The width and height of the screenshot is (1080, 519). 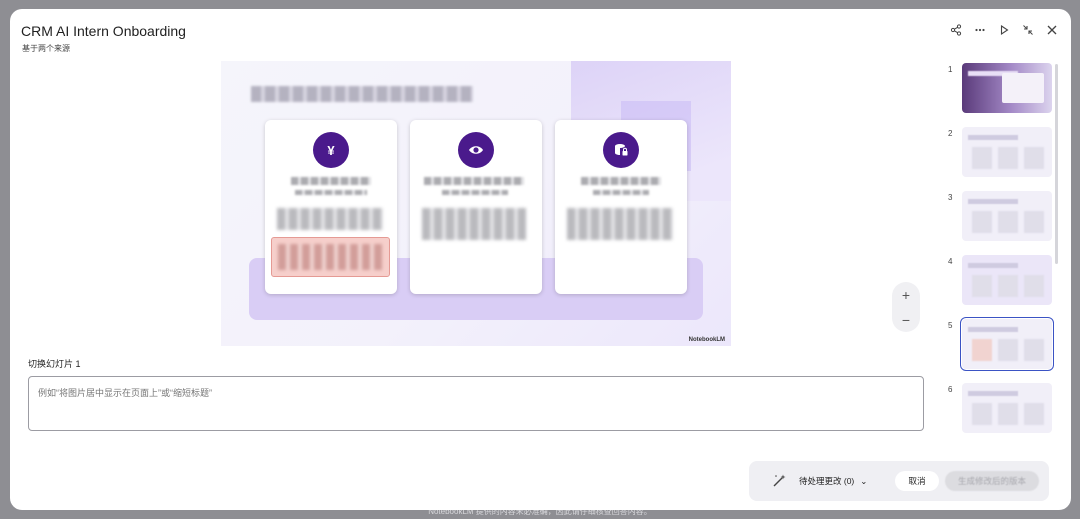 I want to click on slide-thumbnail-list: 1 2 3 4 5 6, so click(x=999, y=256).